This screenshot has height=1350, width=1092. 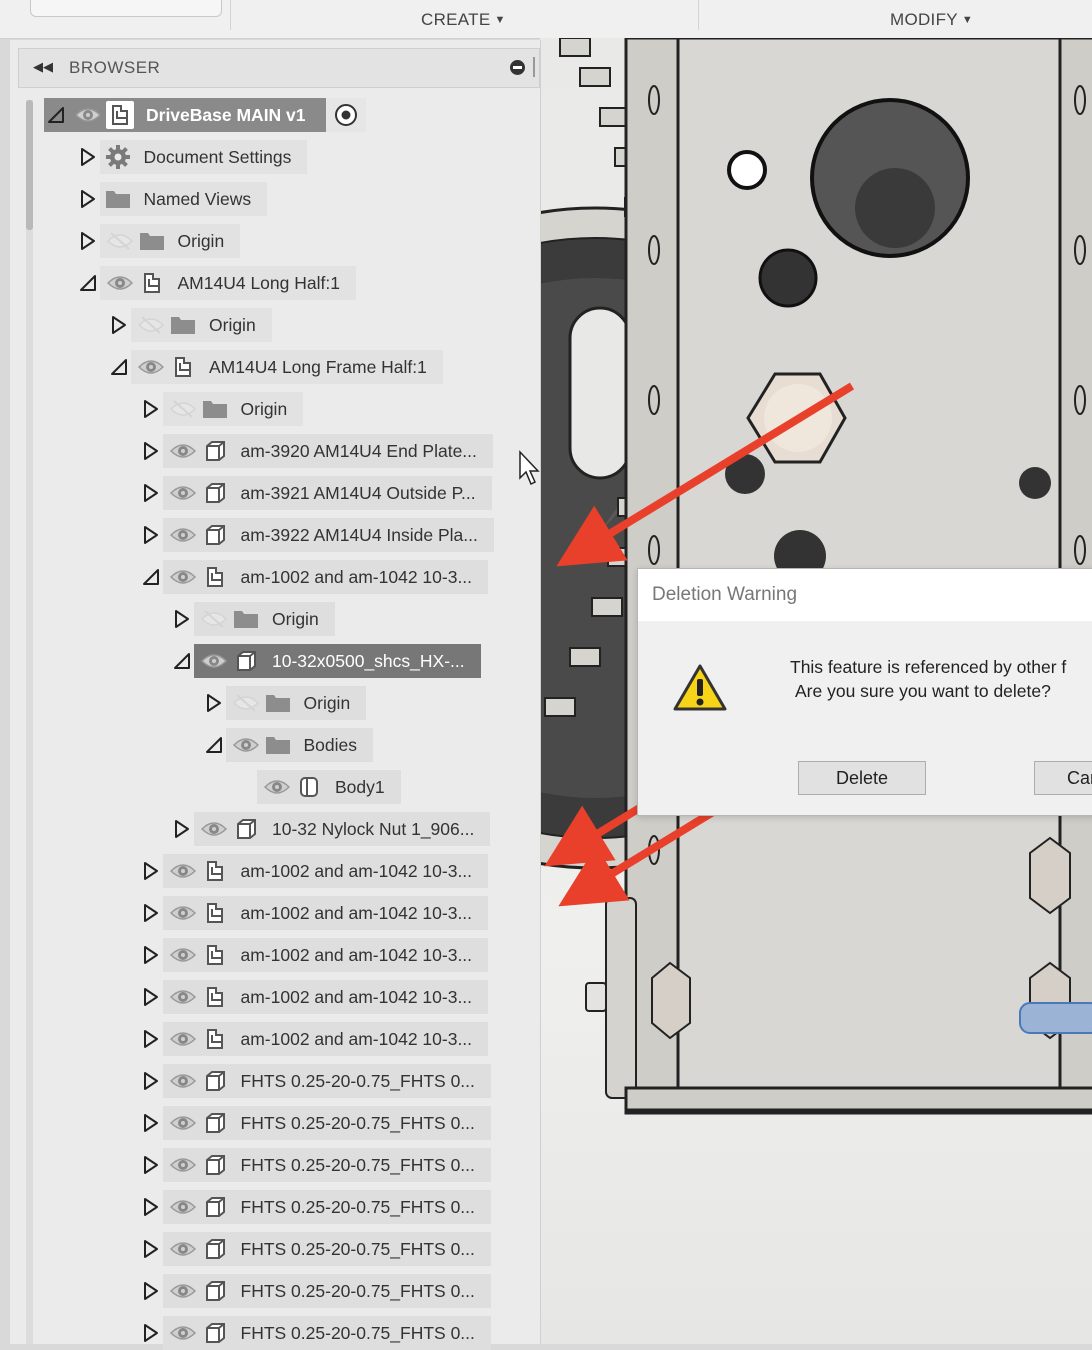 I want to click on warning-icon, so click(x=700, y=687).